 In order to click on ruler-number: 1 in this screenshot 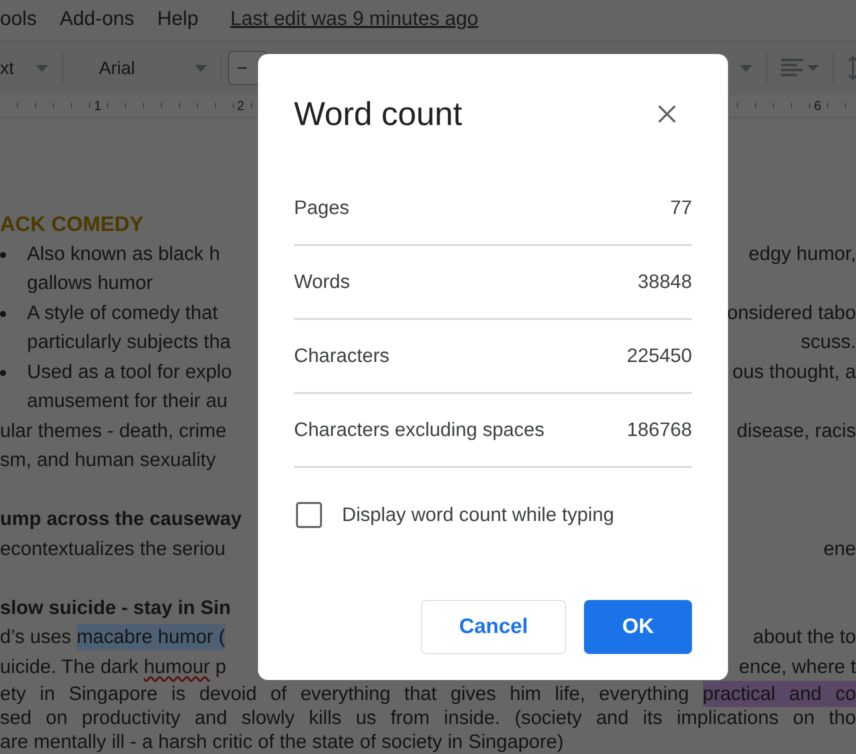, I will do `click(98, 105)`.